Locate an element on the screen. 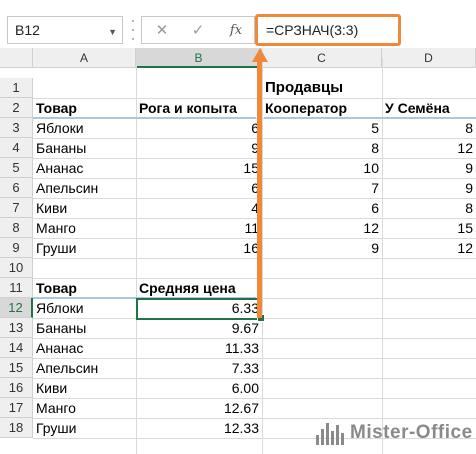  name-box: B12 ▼ is located at coordinates (65, 30).